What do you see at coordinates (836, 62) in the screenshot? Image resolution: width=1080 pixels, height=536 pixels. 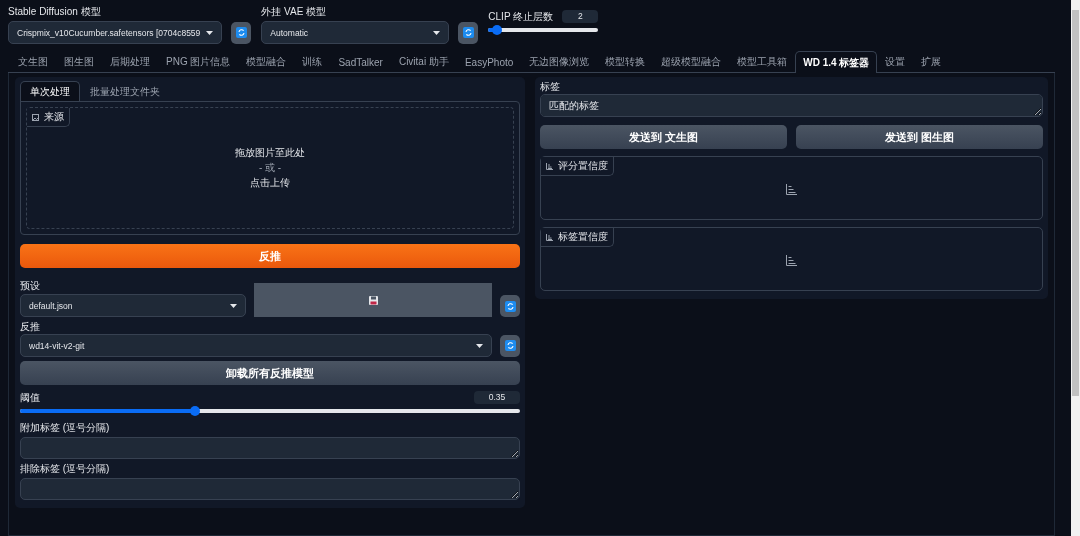 I see `tab: WD 1.4 标签器` at bounding box center [836, 62].